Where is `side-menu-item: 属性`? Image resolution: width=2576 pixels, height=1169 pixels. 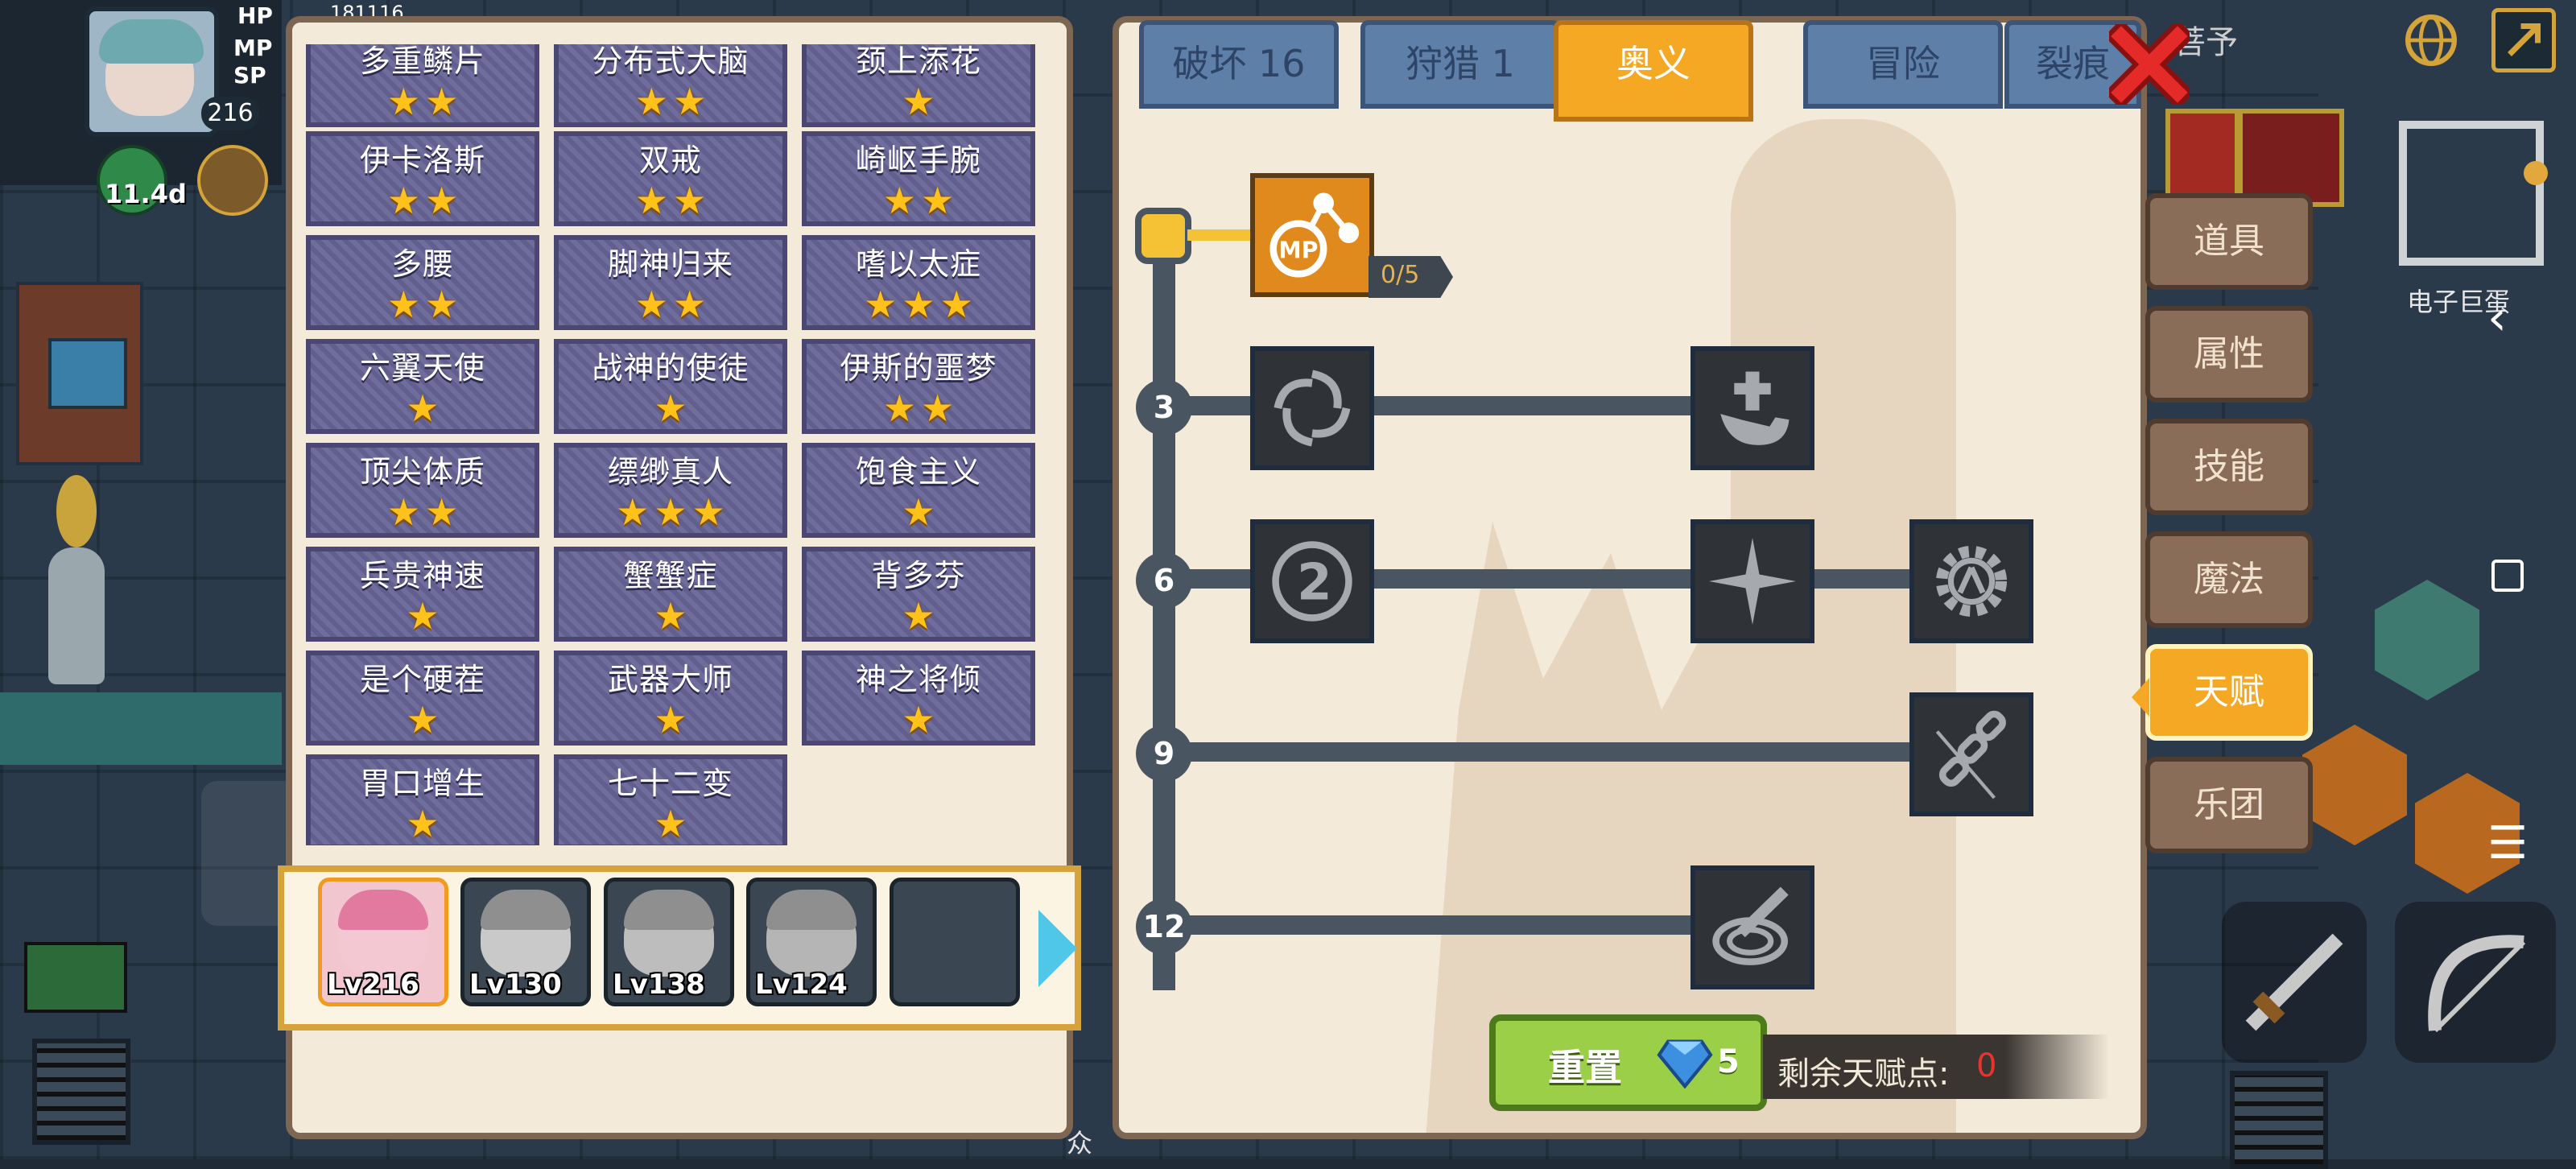
side-menu-item: 属性 is located at coordinates (2229, 354).